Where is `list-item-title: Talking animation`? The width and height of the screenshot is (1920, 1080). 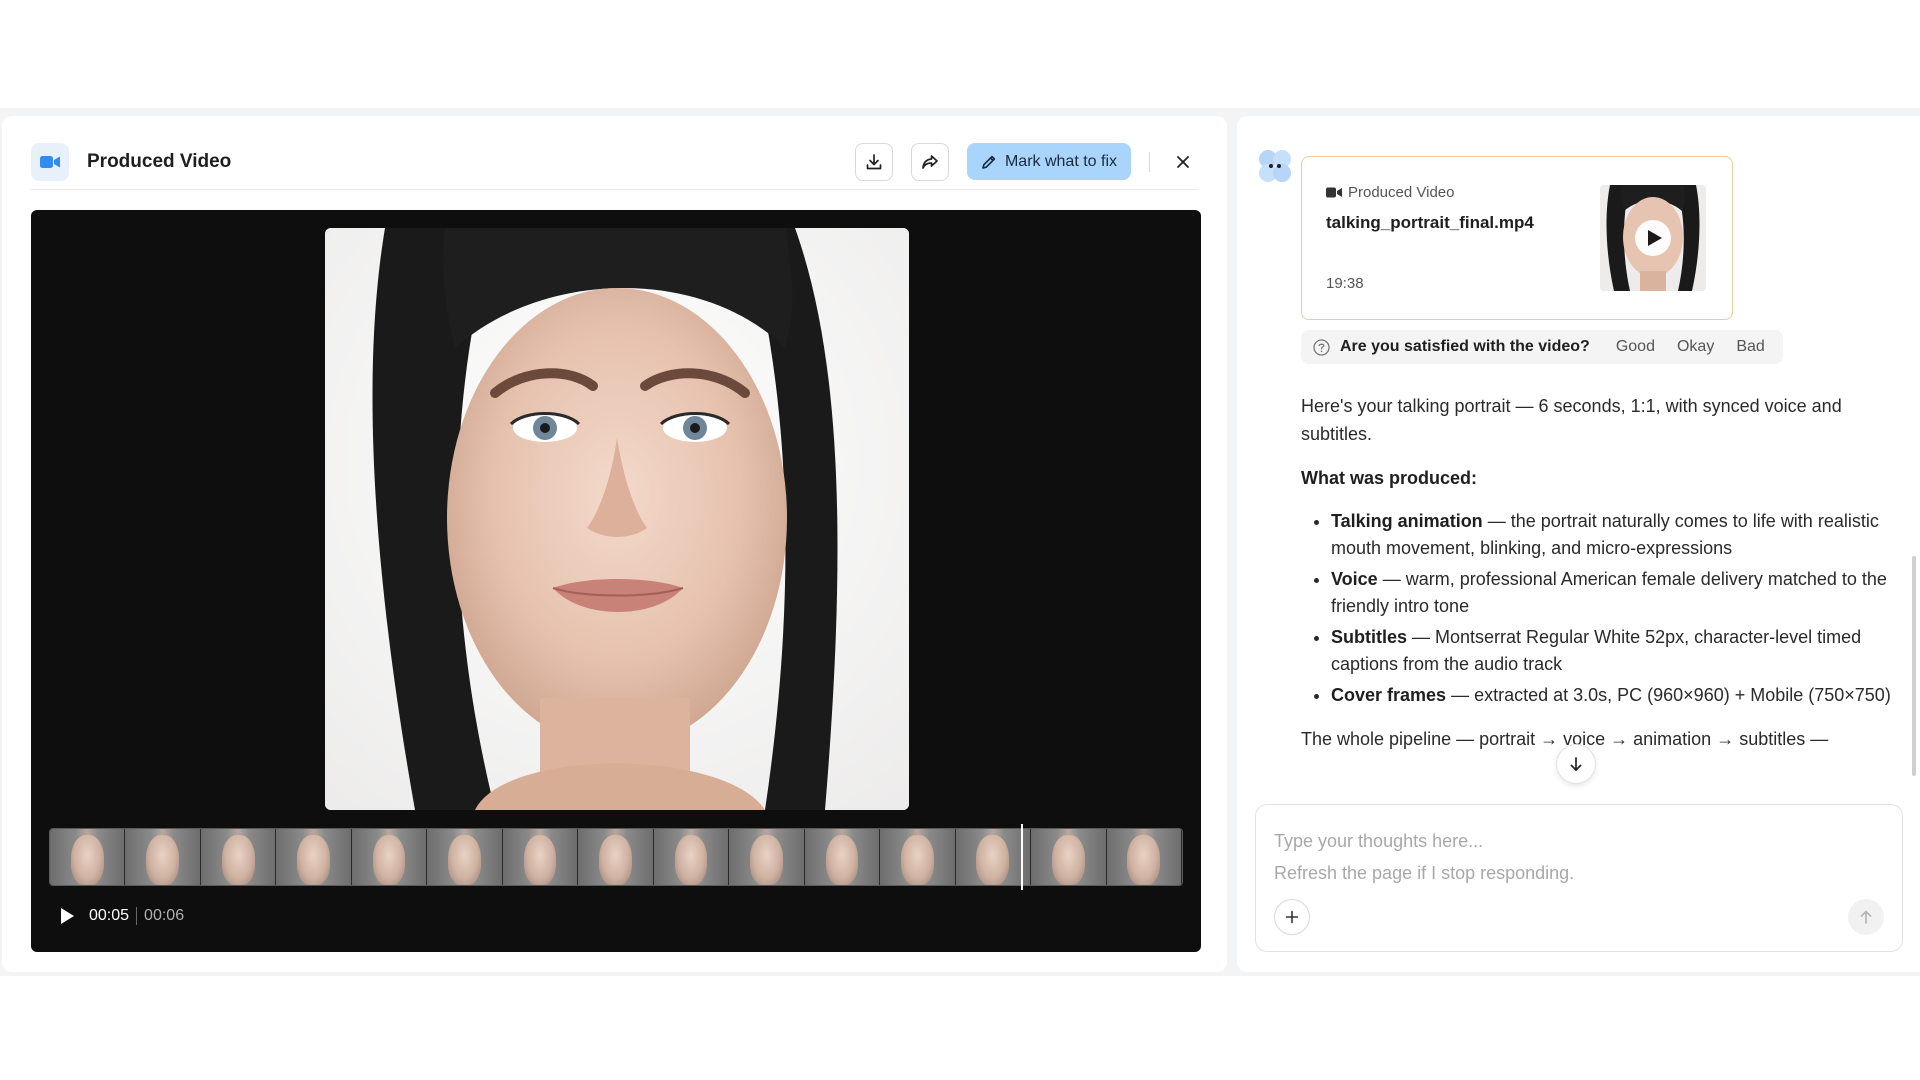 list-item-title: Talking animation is located at coordinates (1407, 521).